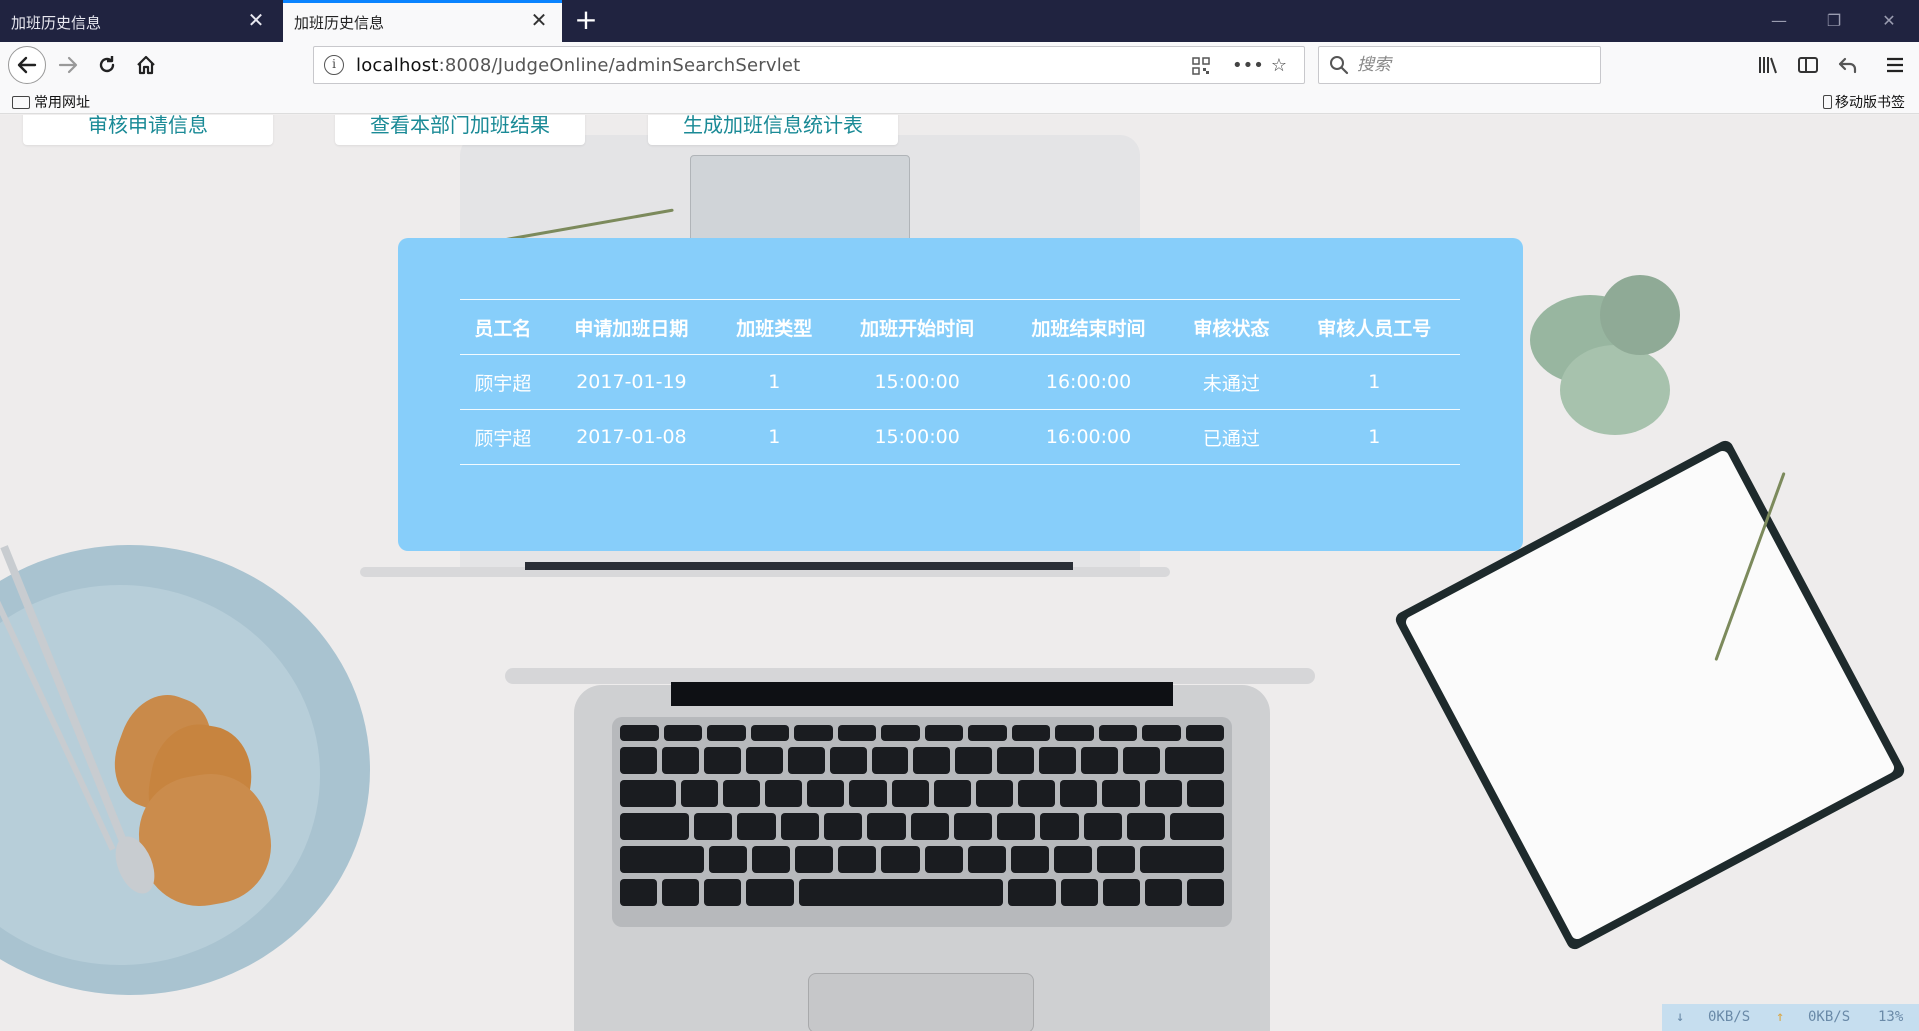 The image size is (1919, 1031). Describe the element at coordinates (586, 21) in the screenshot. I see `new-tab-button: +` at that location.